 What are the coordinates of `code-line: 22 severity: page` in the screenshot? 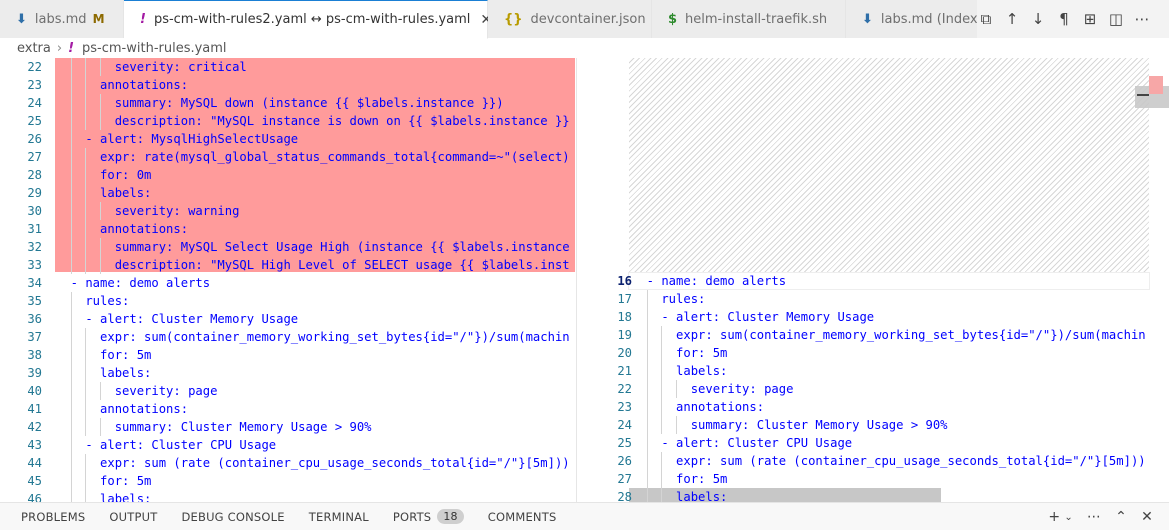 It's located at (870, 389).